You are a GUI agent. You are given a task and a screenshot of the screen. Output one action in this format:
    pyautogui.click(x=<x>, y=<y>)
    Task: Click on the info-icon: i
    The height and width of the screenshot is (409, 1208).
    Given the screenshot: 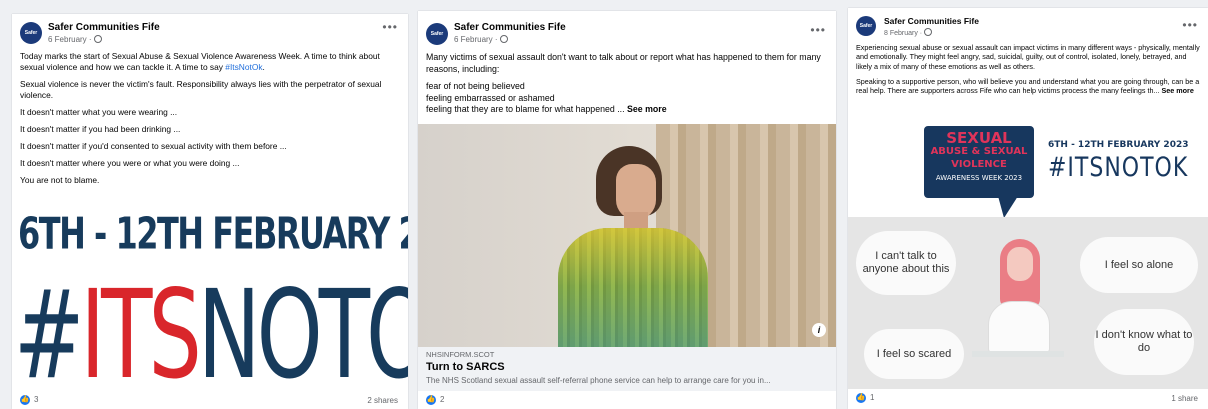 What is the action you would take?
    pyautogui.click(x=819, y=330)
    